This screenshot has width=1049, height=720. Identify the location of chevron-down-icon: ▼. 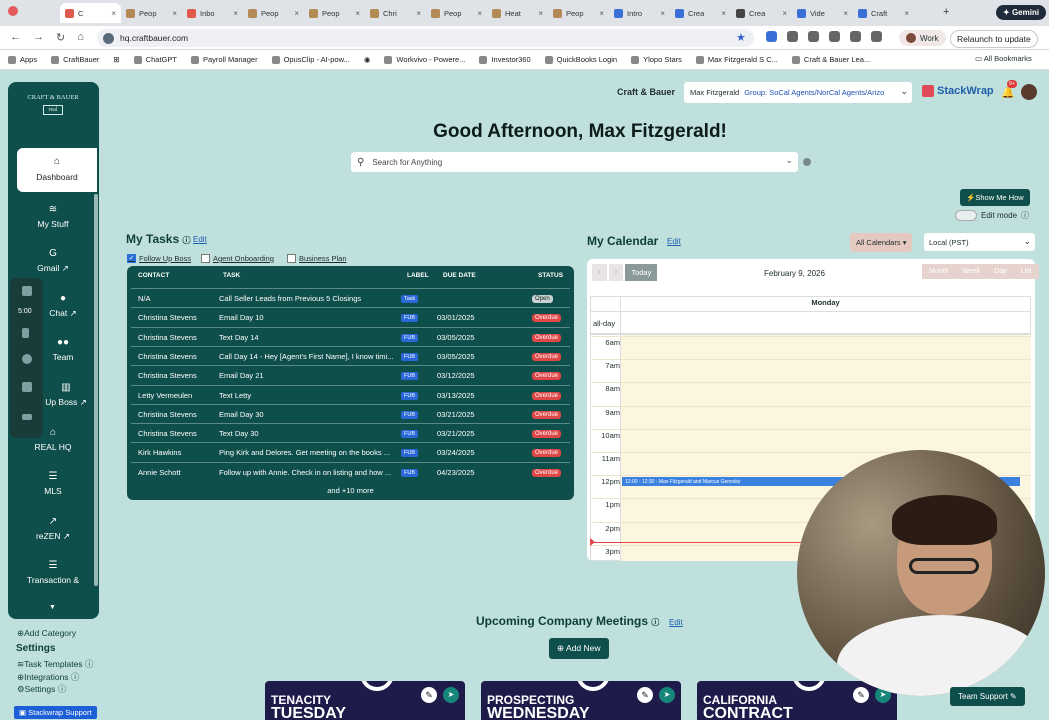
(52, 607).